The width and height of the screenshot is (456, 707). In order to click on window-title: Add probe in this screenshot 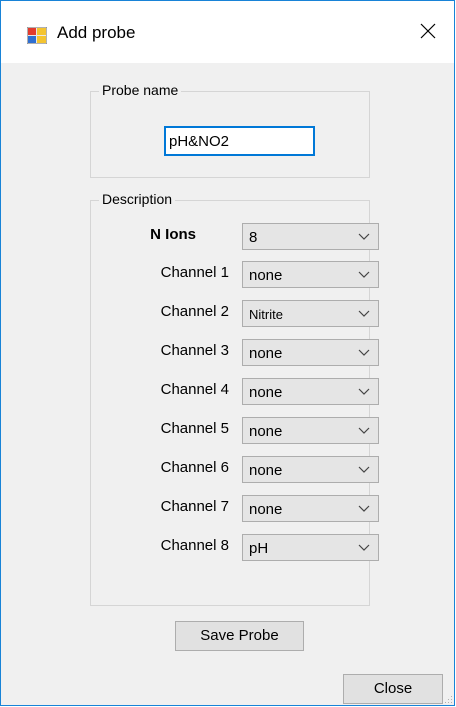, I will do `click(96, 32)`.